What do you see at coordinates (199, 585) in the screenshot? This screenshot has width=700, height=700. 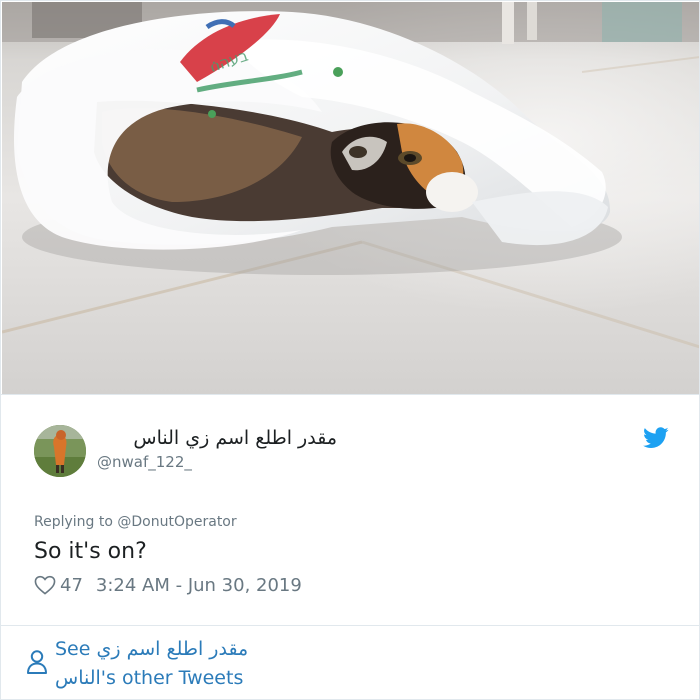 I see `timestamp: 3:24 AM - Jun 30, 2019` at bounding box center [199, 585].